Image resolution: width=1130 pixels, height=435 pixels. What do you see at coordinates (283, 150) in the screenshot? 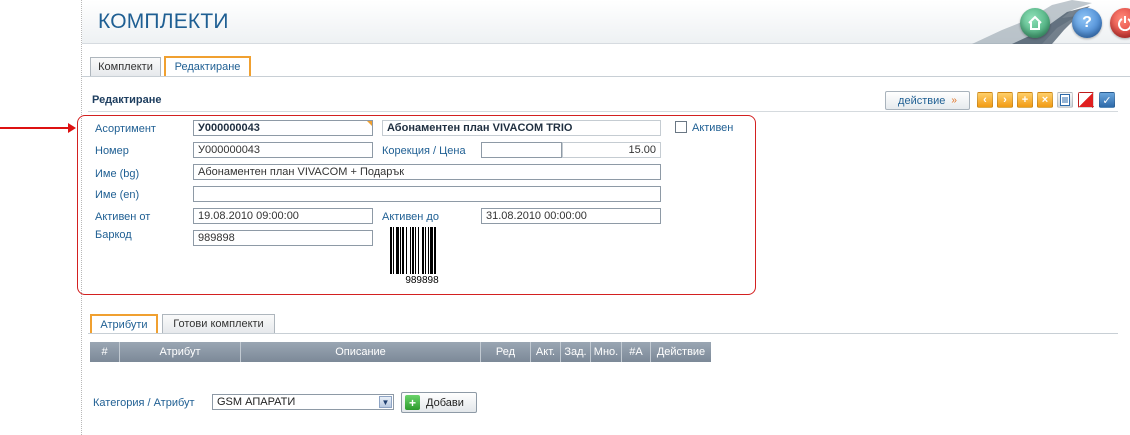
I see `number-field: У000000043` at bounding box center [283, 150].